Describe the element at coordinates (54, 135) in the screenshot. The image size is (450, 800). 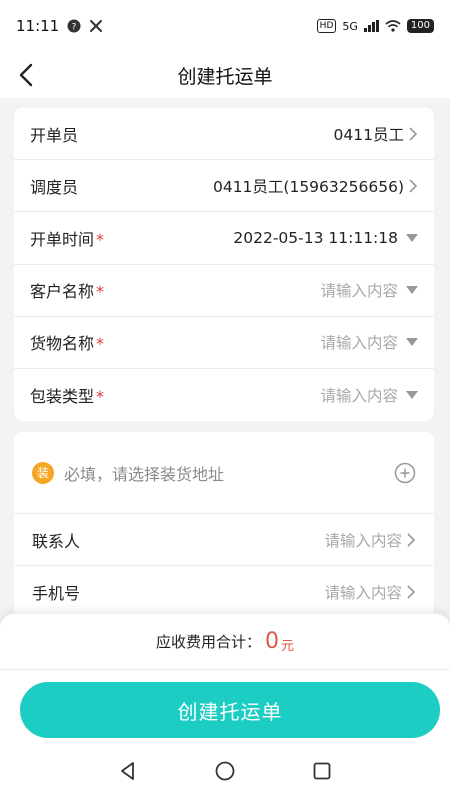
I see `row-label: 开单员` at that location.